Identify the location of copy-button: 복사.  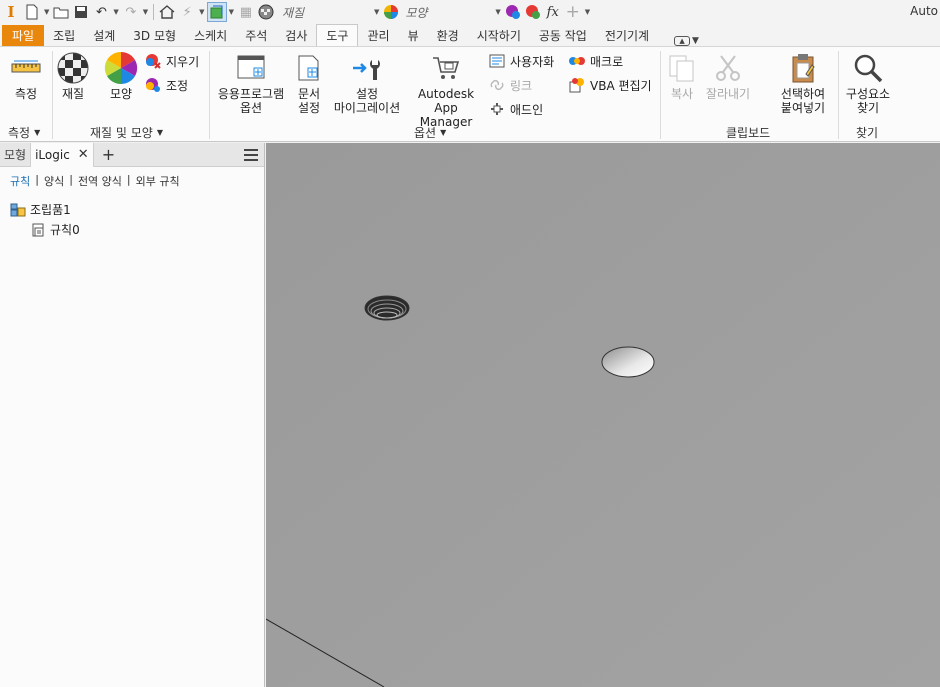
(682, 76).